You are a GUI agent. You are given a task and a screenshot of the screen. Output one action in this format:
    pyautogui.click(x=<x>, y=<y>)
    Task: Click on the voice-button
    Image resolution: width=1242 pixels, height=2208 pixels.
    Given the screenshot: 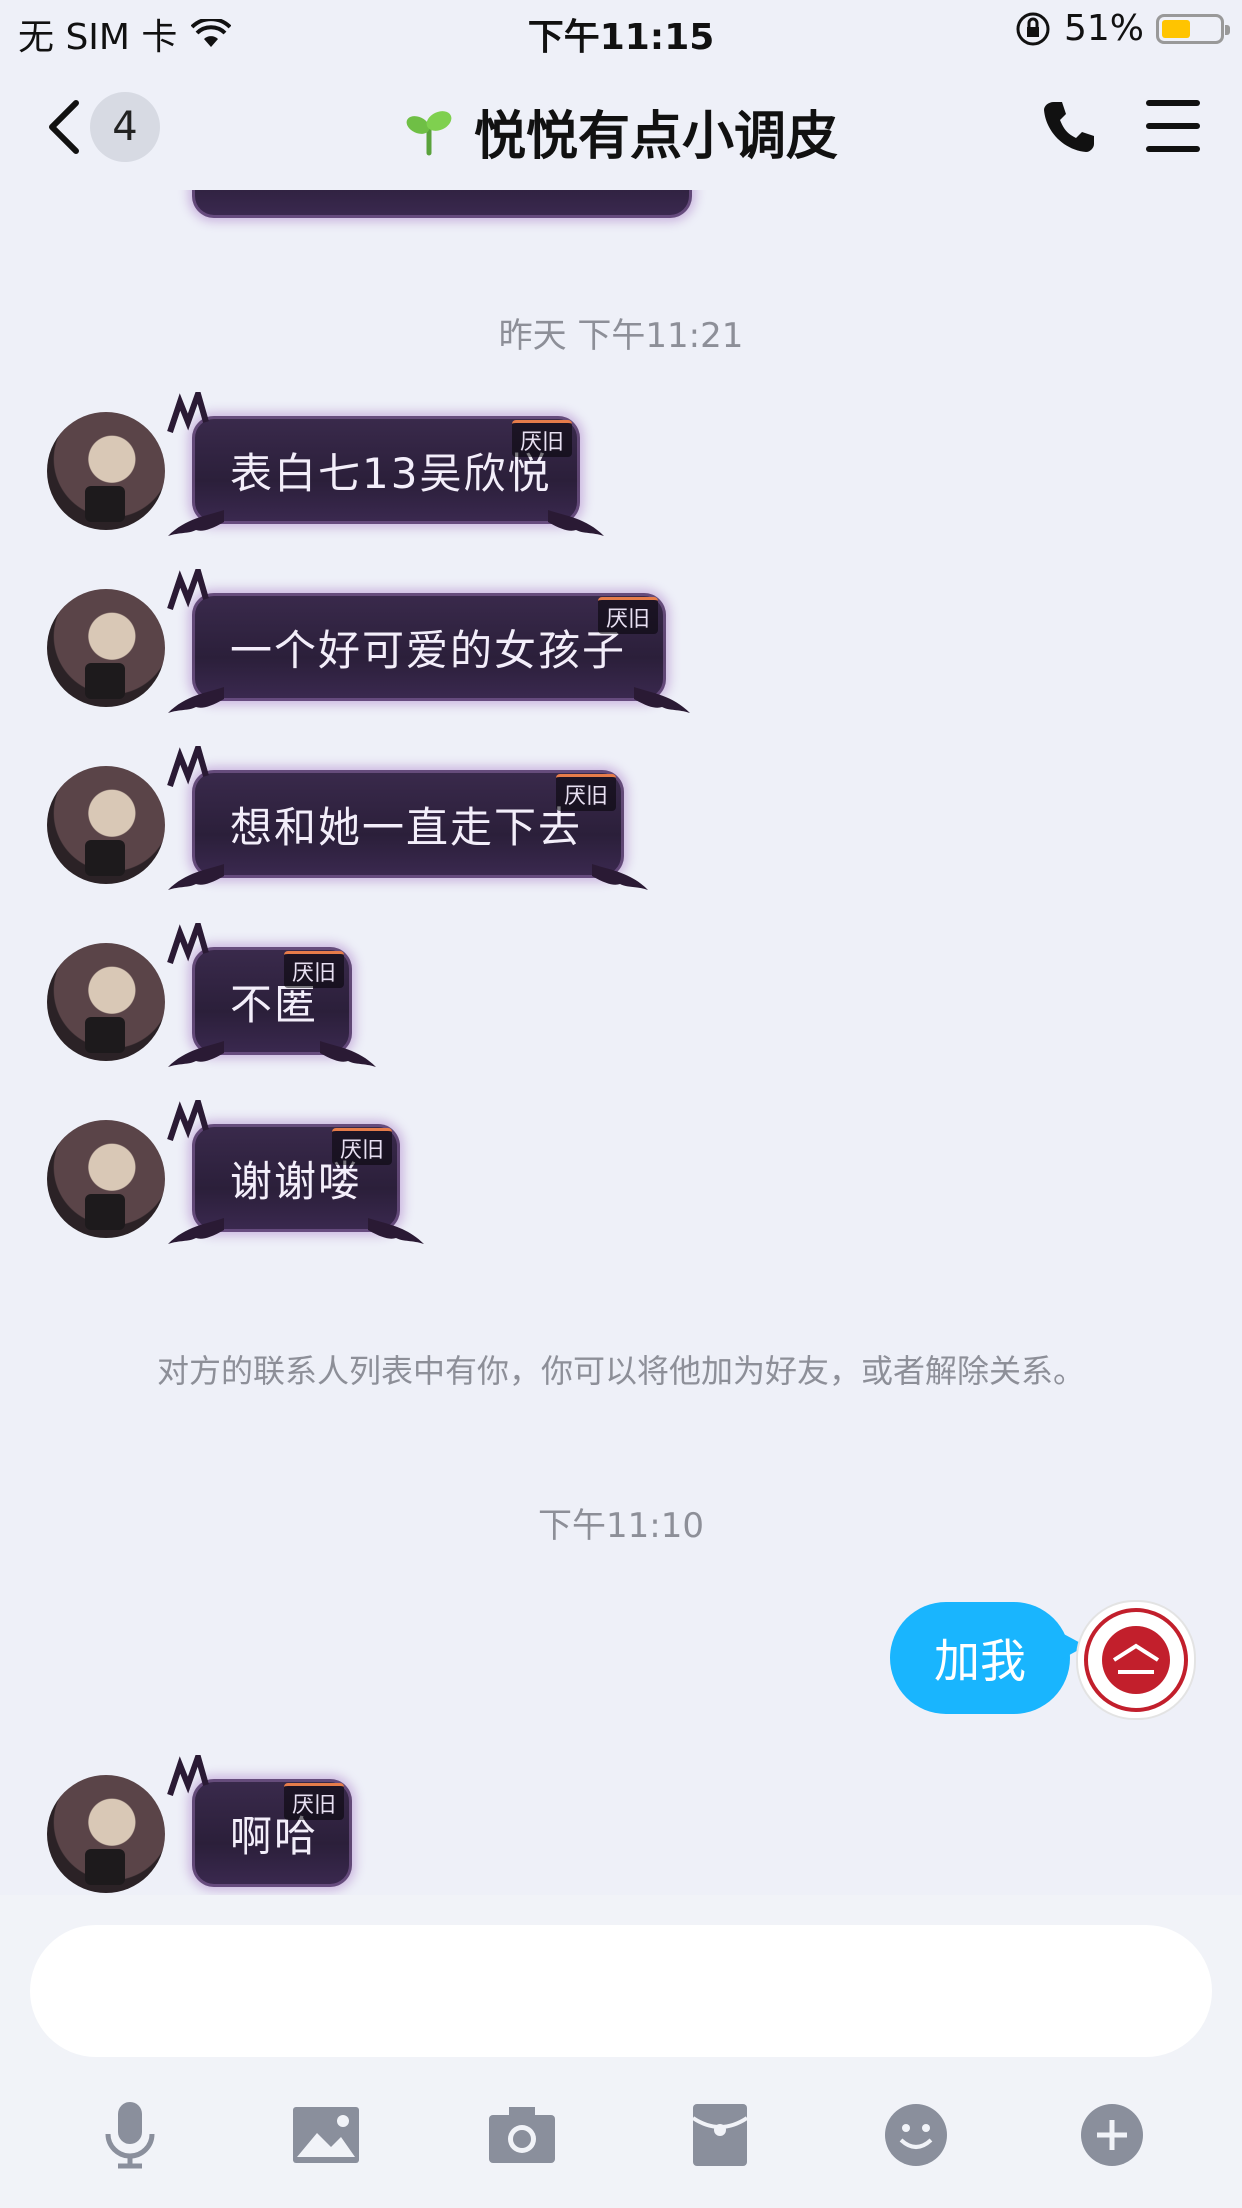 What is the action you would take?
    pyautogui.click(x=130, y=2135)
    